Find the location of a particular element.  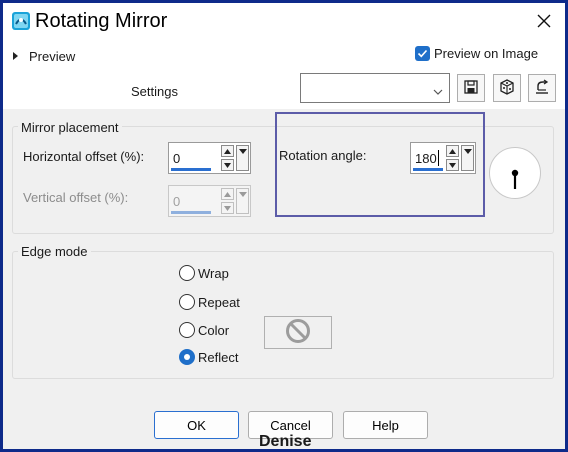

dice-icon is located at coordinates (507, 88).